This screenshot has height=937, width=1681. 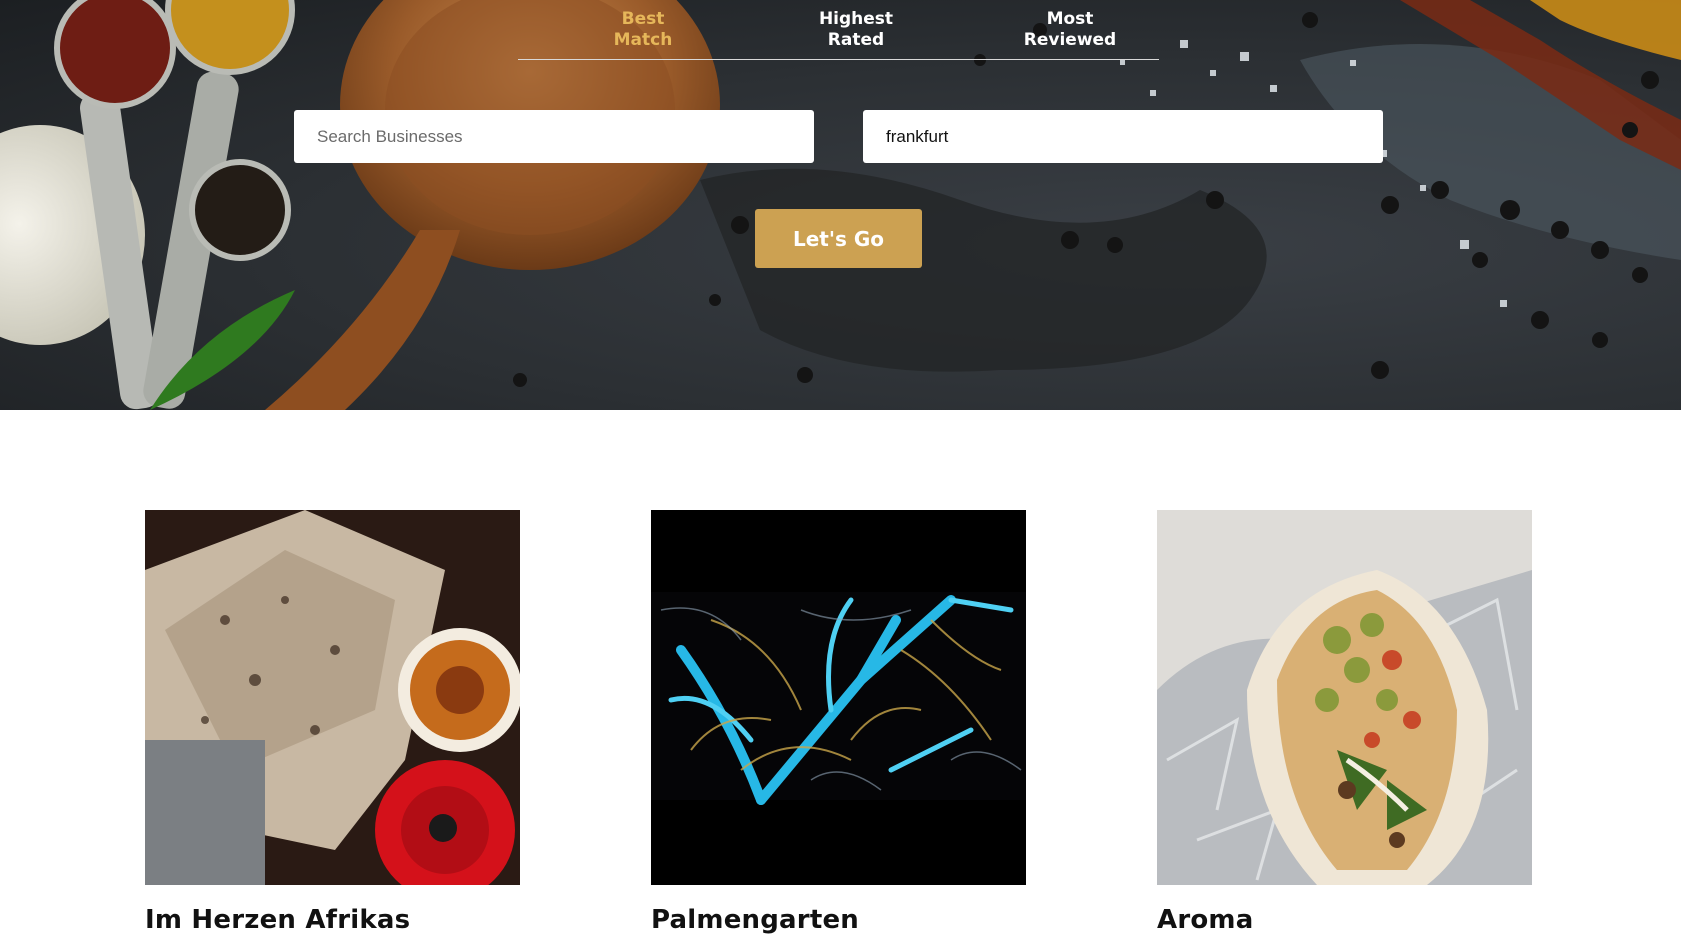 I want to click on tab-highest-rated-line2: Rated, so click(x=856, y=40).